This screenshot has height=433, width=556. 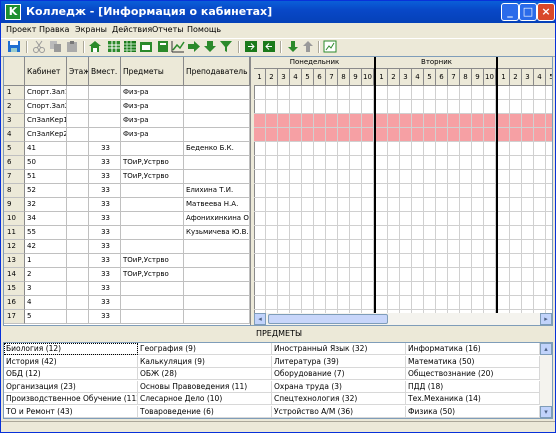 What do you see at coordinates (127, 135) in the screenshot?
I see `table-row: 4 СпЗалКер2 Физ-ра` at bounding box center [127, 135].